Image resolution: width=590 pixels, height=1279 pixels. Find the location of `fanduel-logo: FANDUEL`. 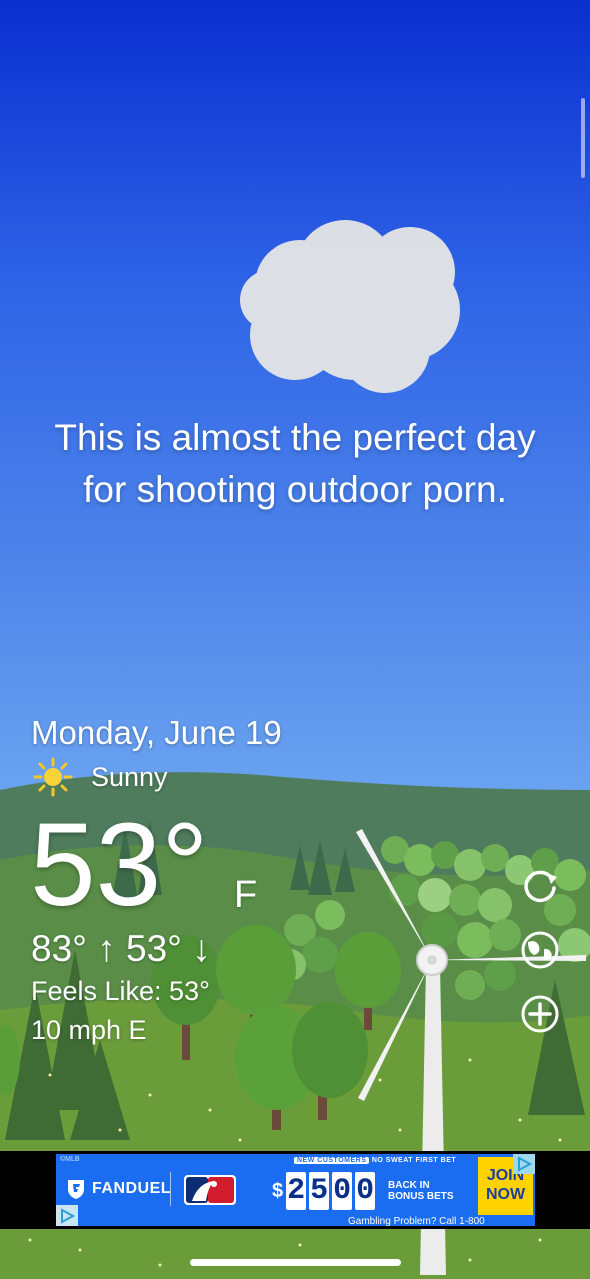

fanduel-logo: FANDUEL is located at coordinates (118, 1189).